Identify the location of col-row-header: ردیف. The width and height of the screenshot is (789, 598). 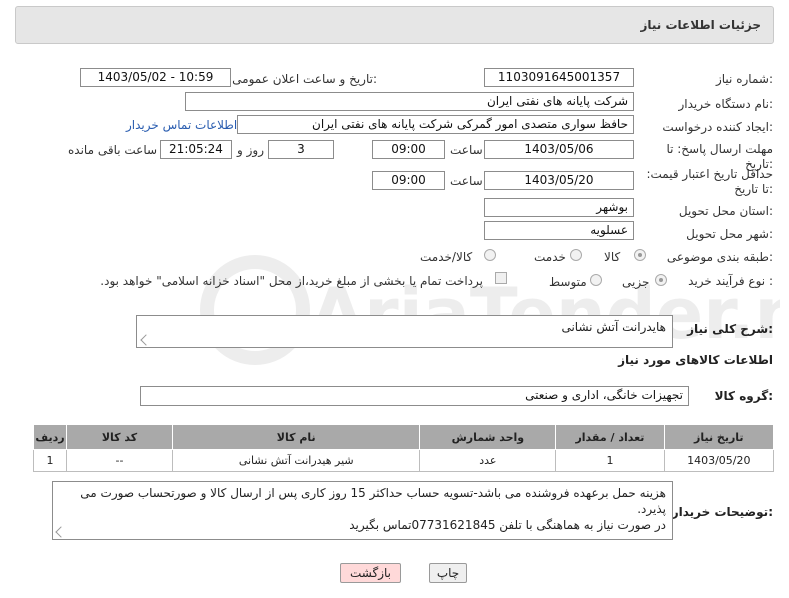
(50, 437).